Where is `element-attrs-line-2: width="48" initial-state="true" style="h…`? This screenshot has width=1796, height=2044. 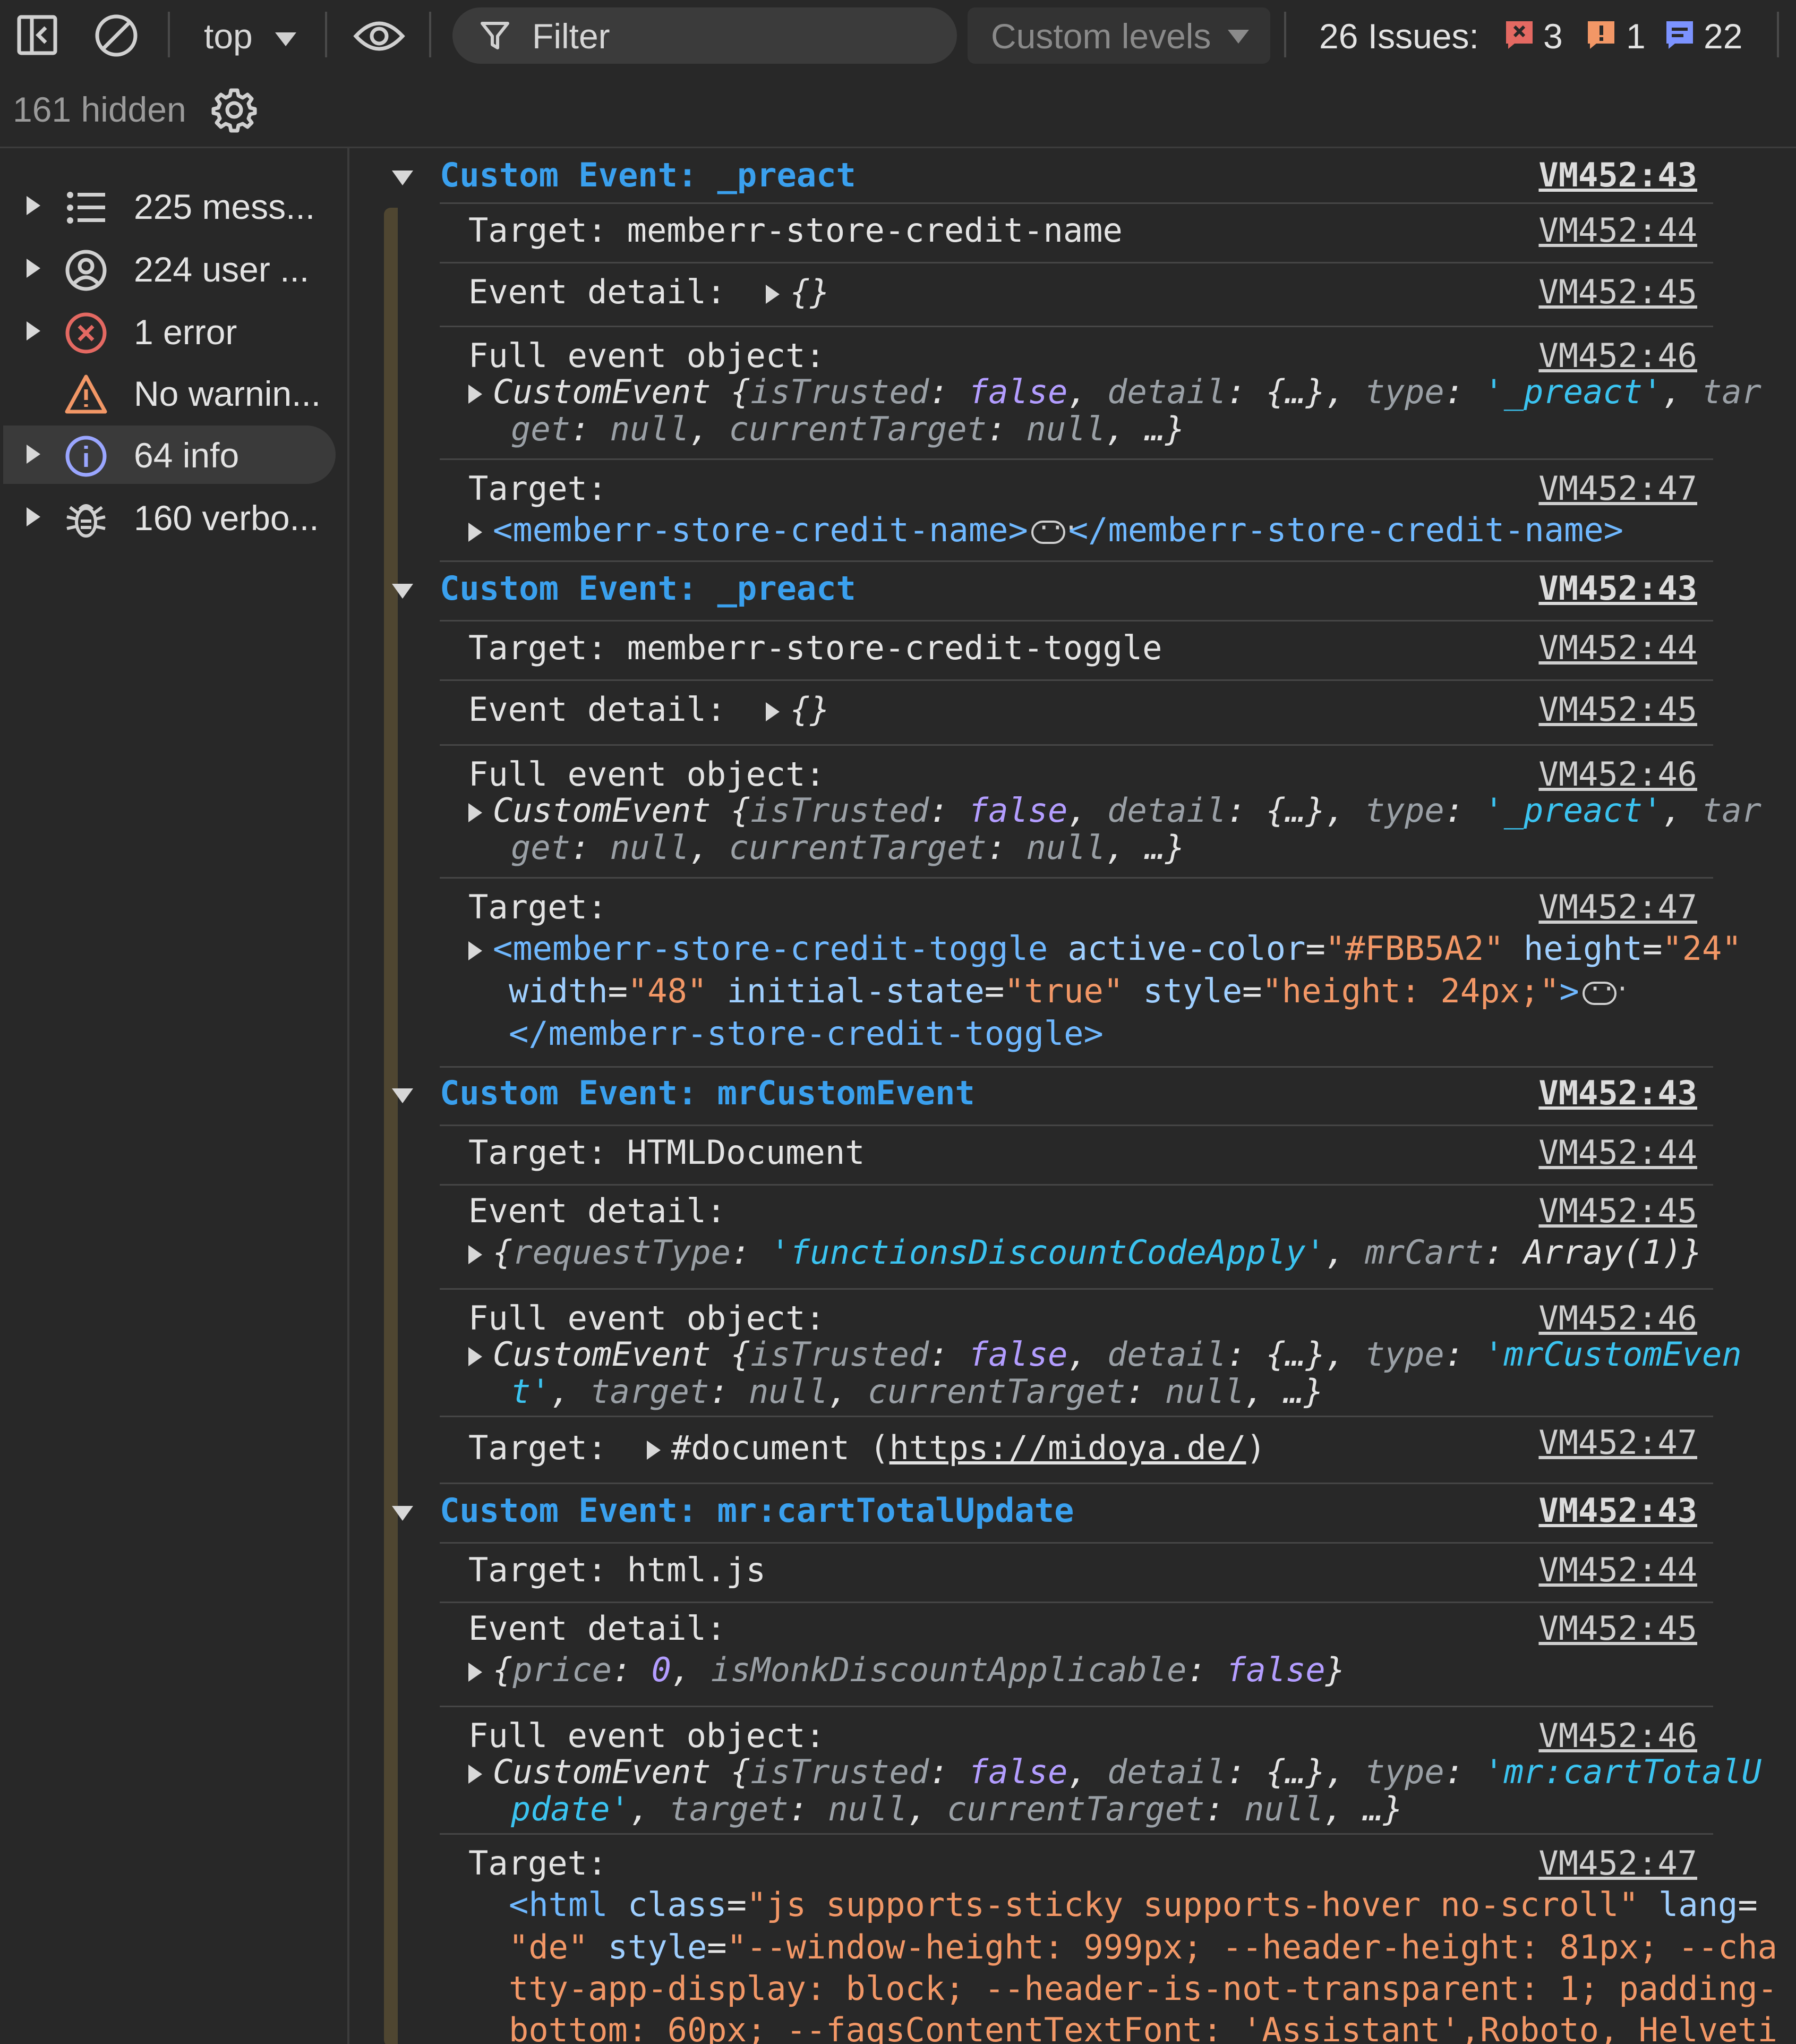 element-attrs-line-2: width="48" initial-state="true" style="h… is located at coordinates (1069, 991).